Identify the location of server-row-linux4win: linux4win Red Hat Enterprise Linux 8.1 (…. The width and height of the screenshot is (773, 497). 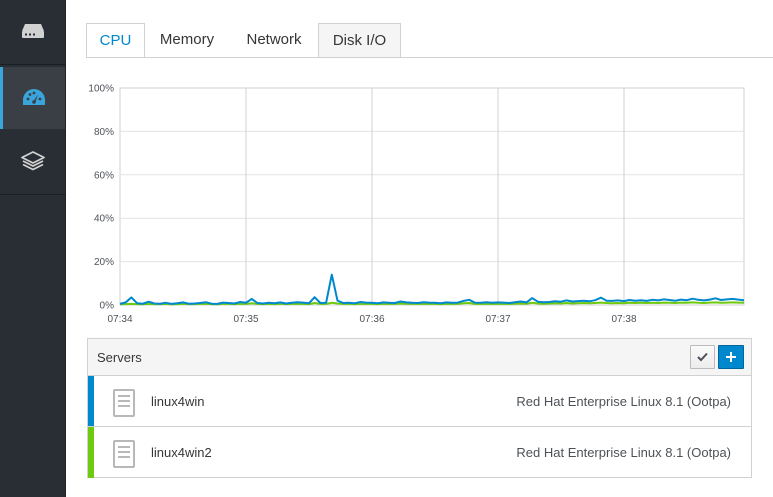
(419, 401).